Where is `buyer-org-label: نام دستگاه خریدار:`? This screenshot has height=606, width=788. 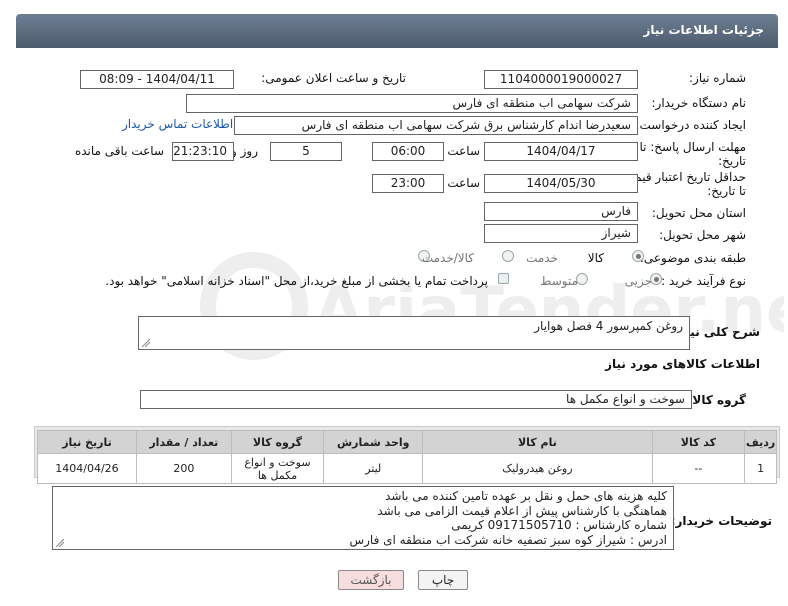 buyer-org-label: نام دستگاه خریدار: is located at coordinates (699, 103).